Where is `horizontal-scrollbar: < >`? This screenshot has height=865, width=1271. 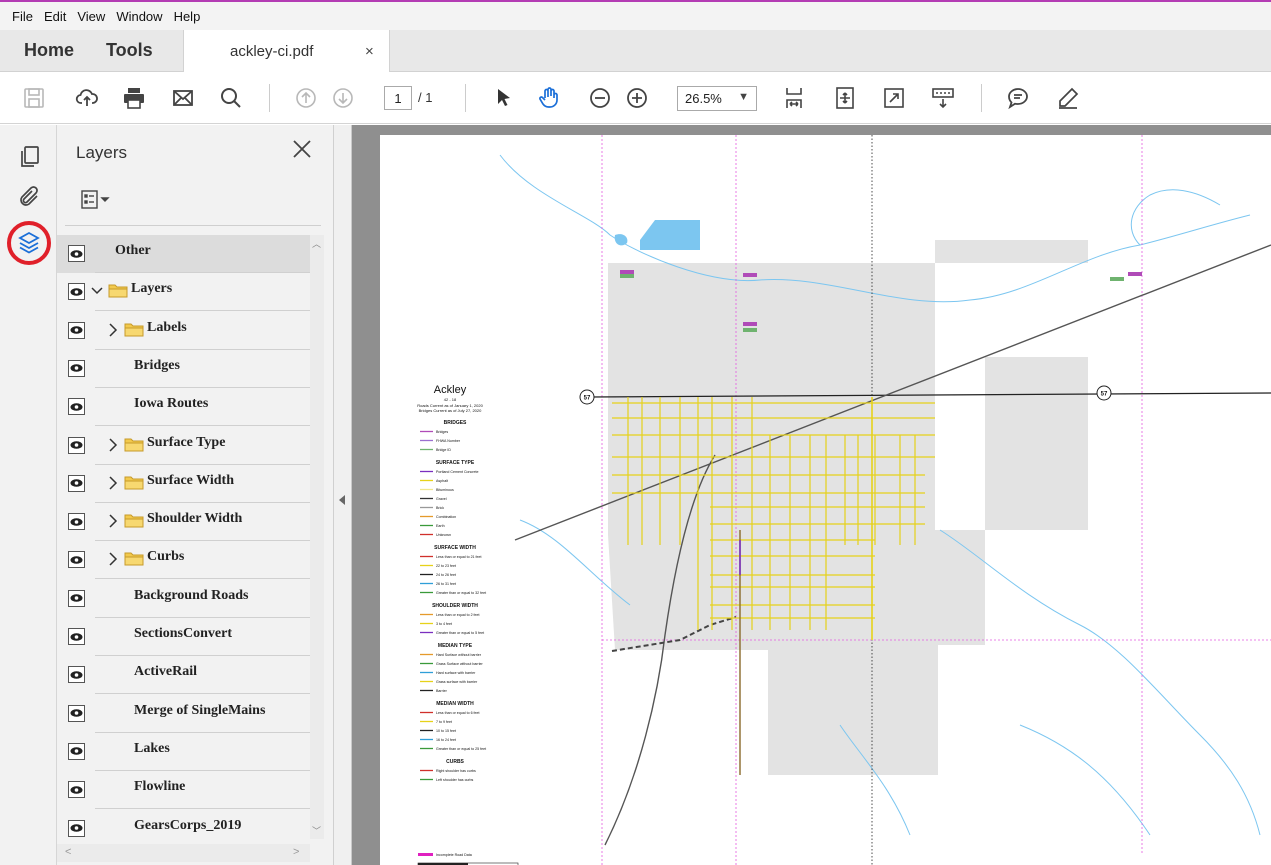 horizontal-scrollbar: < > is located at coordinates (183, 853).